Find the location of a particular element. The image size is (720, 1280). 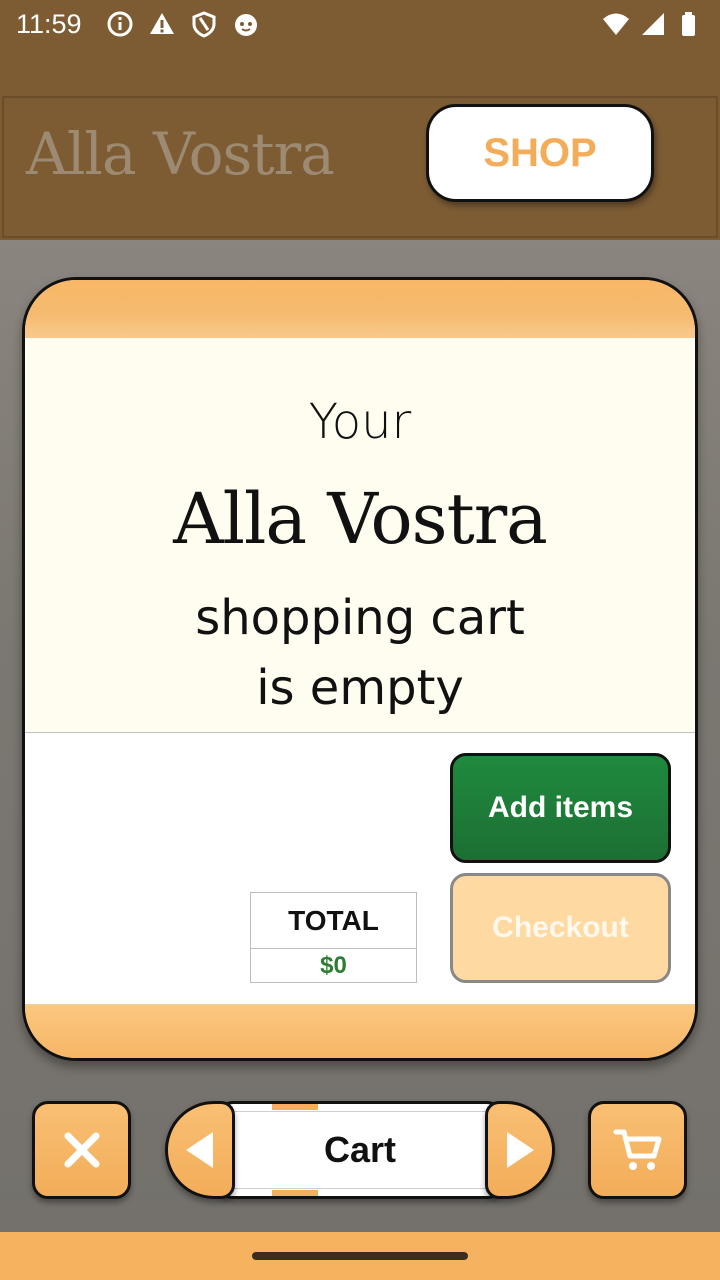

warning-icon is located at coordinates (162, 23).